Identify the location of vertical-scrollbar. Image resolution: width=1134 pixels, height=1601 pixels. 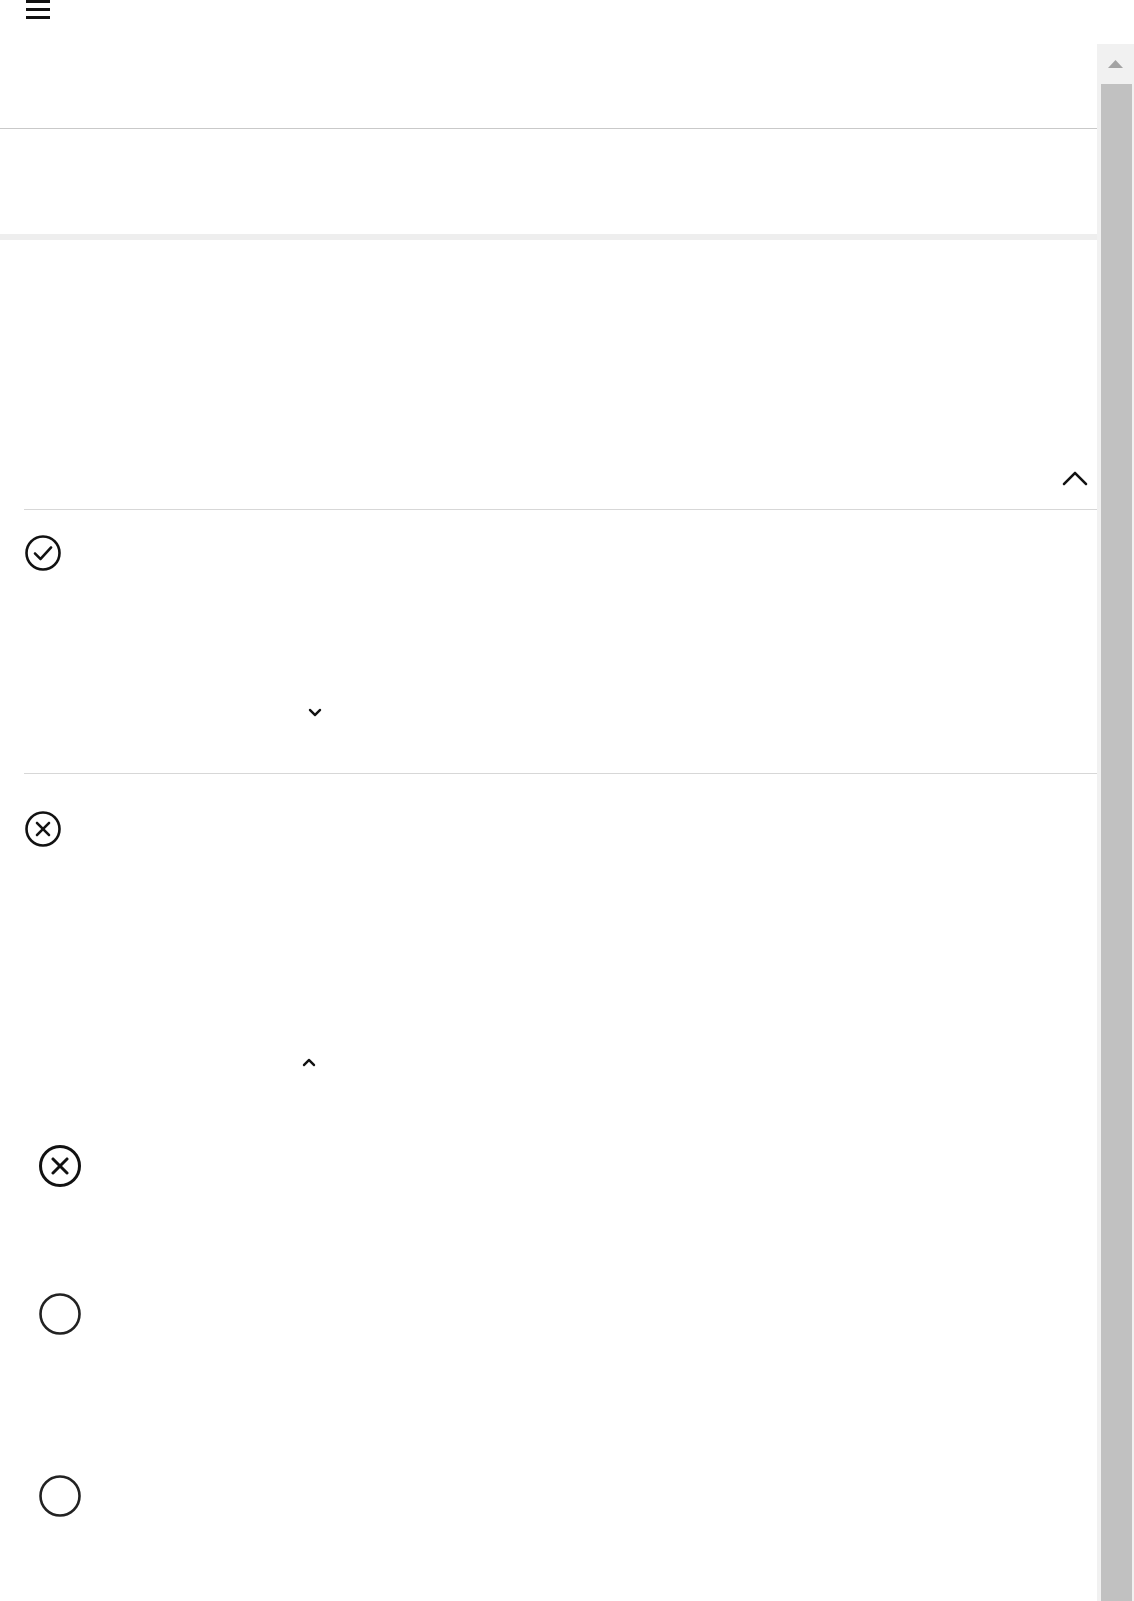
(1115, 822).